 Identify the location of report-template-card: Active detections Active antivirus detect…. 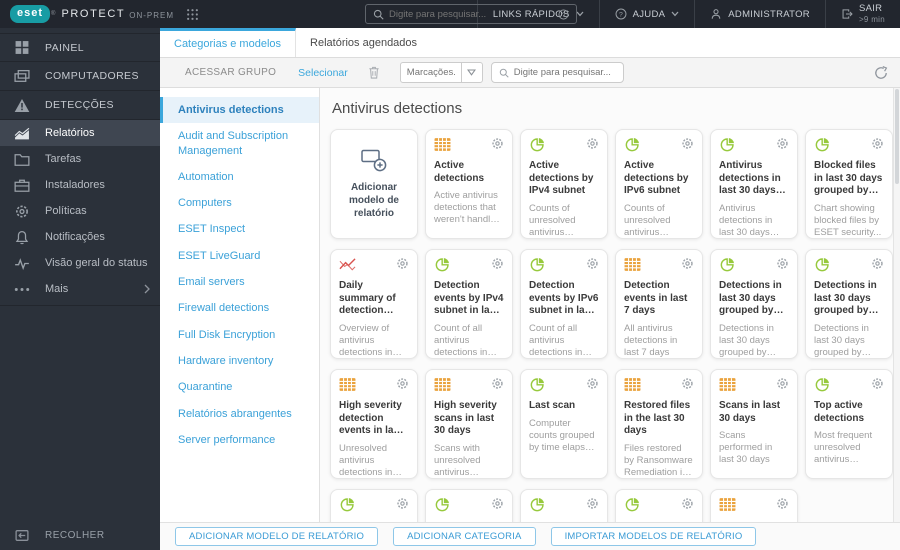
(469, 184).